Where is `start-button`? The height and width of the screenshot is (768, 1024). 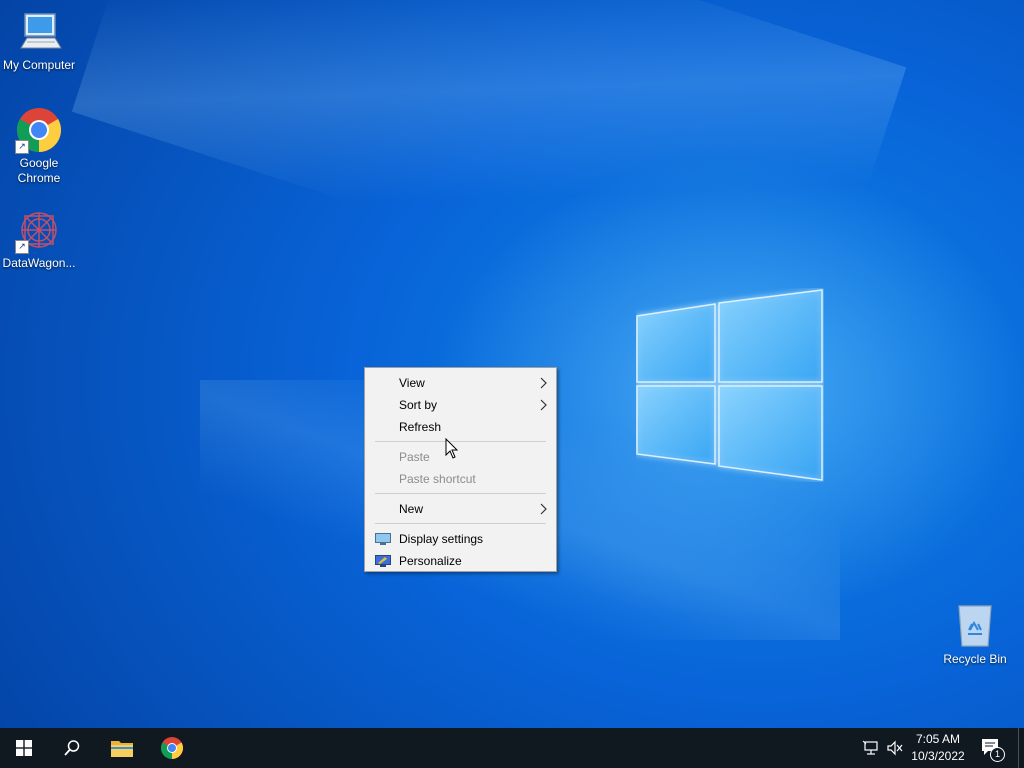 start-button is located at coordinates (24, 748).